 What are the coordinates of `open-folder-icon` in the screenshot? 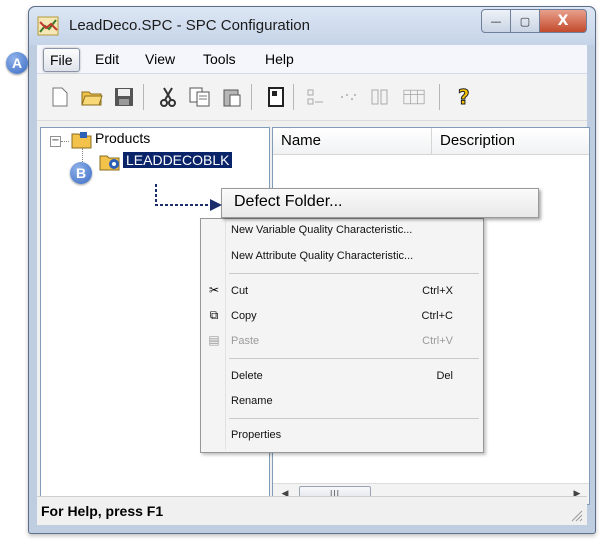 It's located at (92, 97).